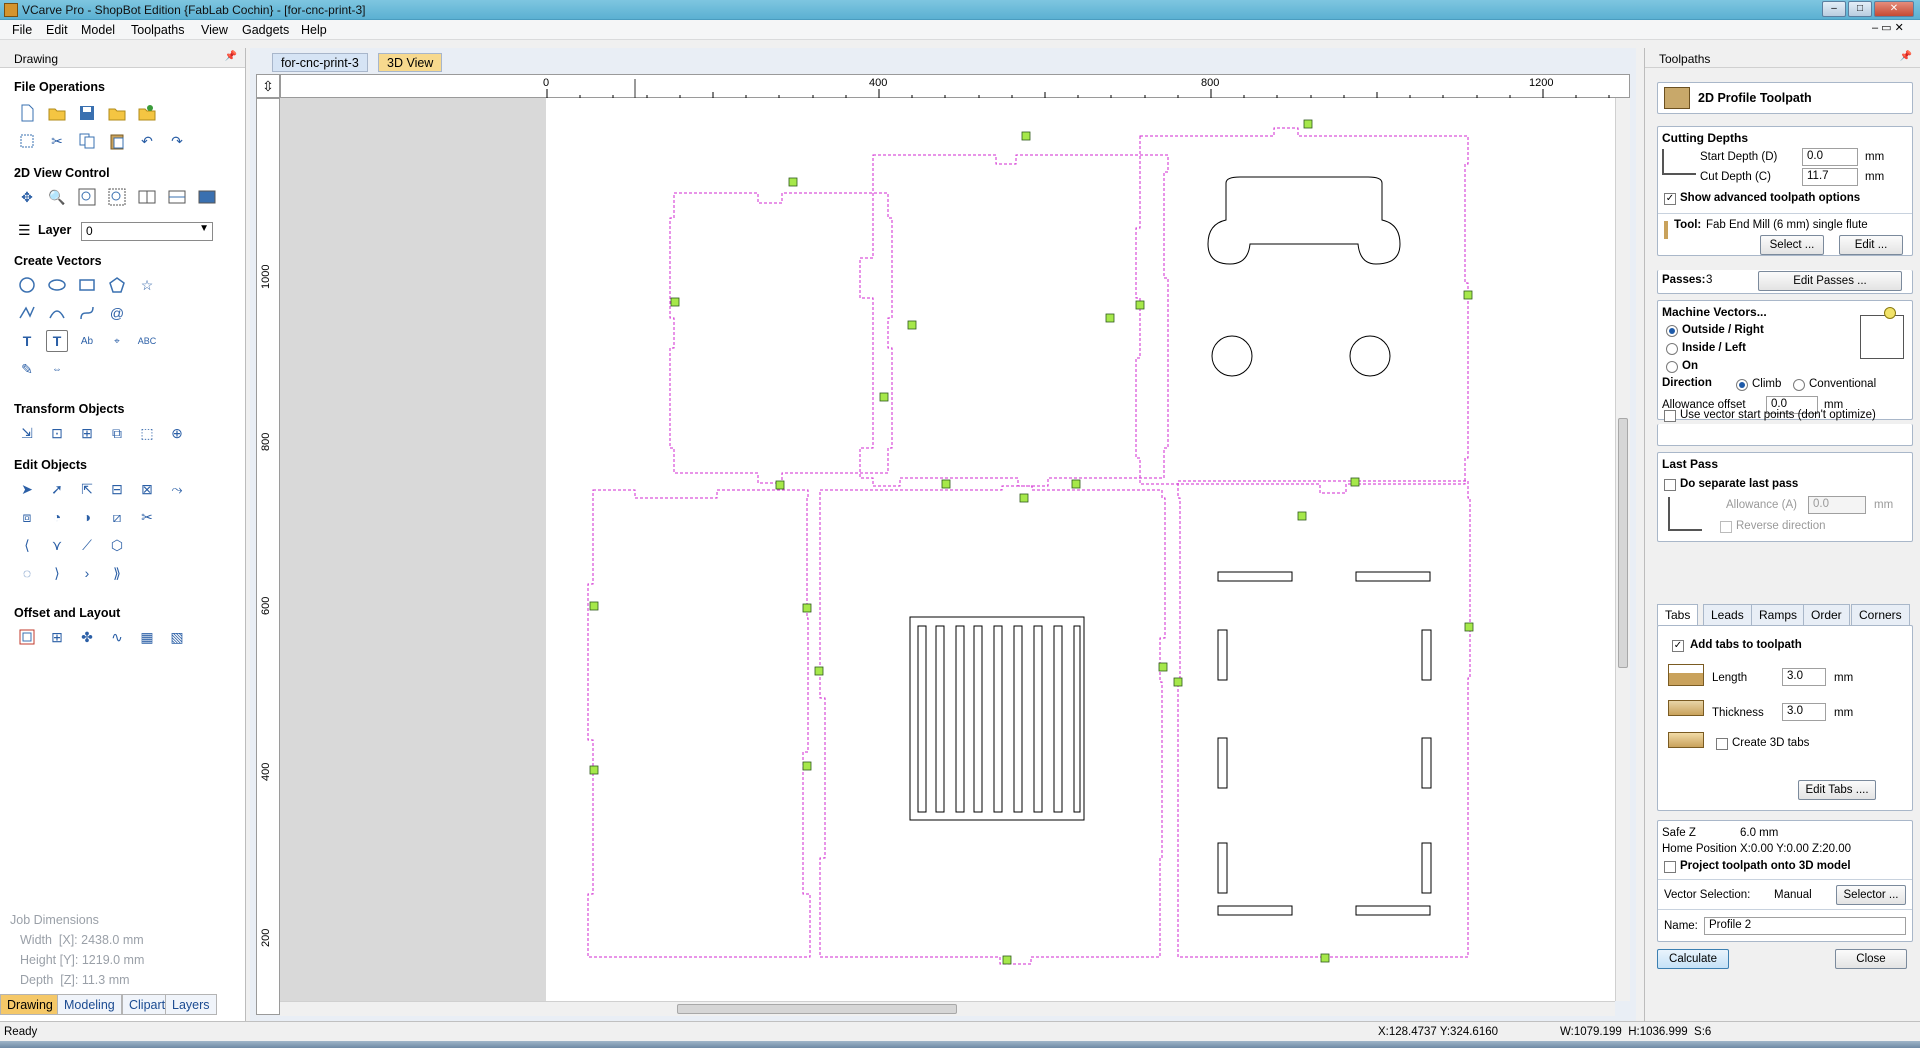 Image resolution: width=1920 pixels, height=1048 pixels. What do you see at coordinates (1778, 615) in the screenshot?
I see `tab-ramps: Ramps` at bounding box center [1778, 615].